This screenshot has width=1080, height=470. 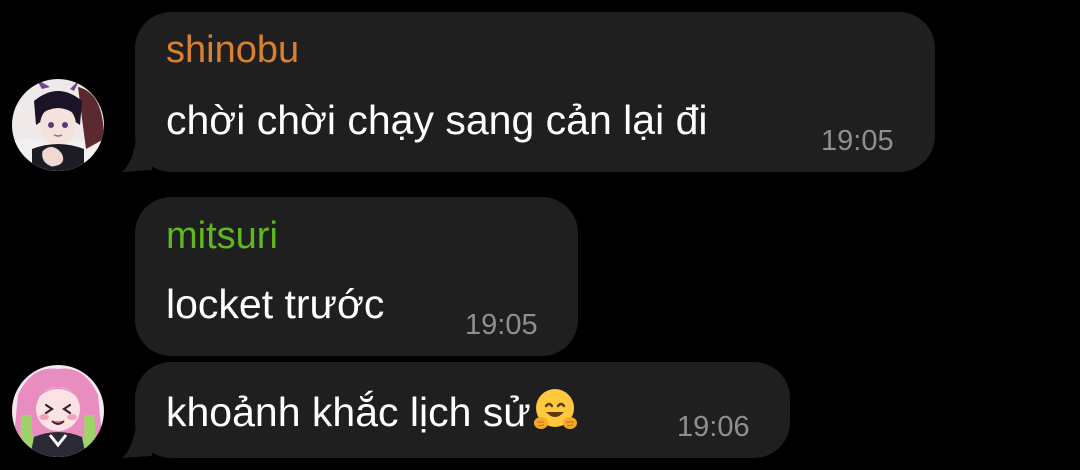 I want to click on message-text: chời chời chạy sang cản lại đi, so click(x=437, y=120).